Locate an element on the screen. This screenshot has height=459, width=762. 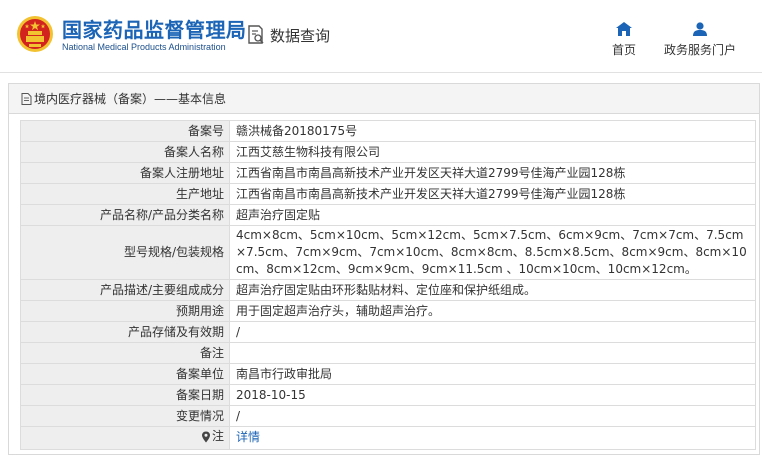
row-label: 备案日期 is located at coordinates (125, 395).